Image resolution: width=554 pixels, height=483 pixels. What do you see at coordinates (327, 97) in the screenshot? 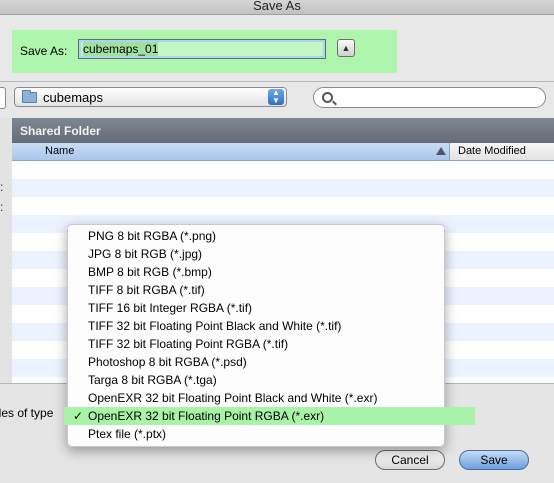
I see `search-icon` at bounding box center [327, 97].